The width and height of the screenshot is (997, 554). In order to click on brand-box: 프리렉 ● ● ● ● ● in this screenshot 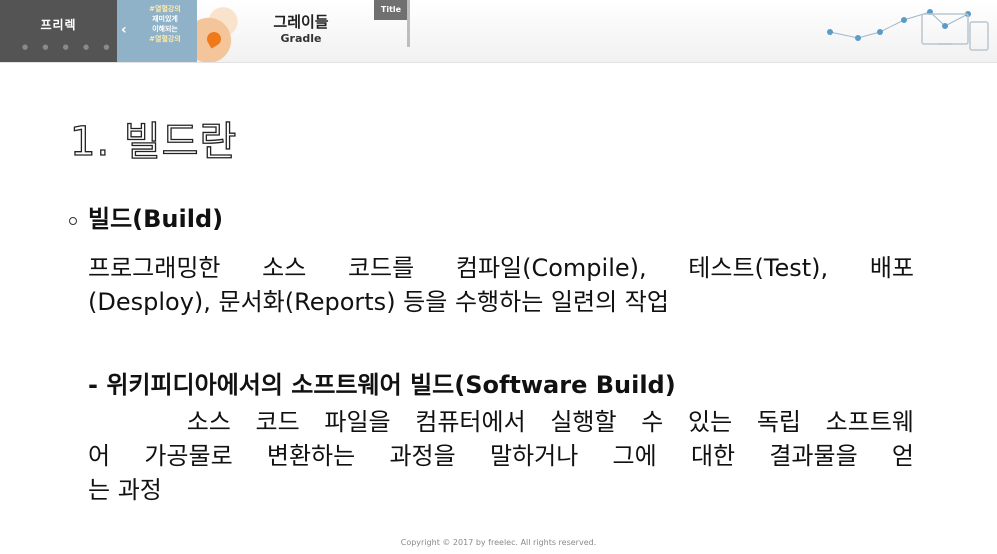, I will do `click(58, 31)`.